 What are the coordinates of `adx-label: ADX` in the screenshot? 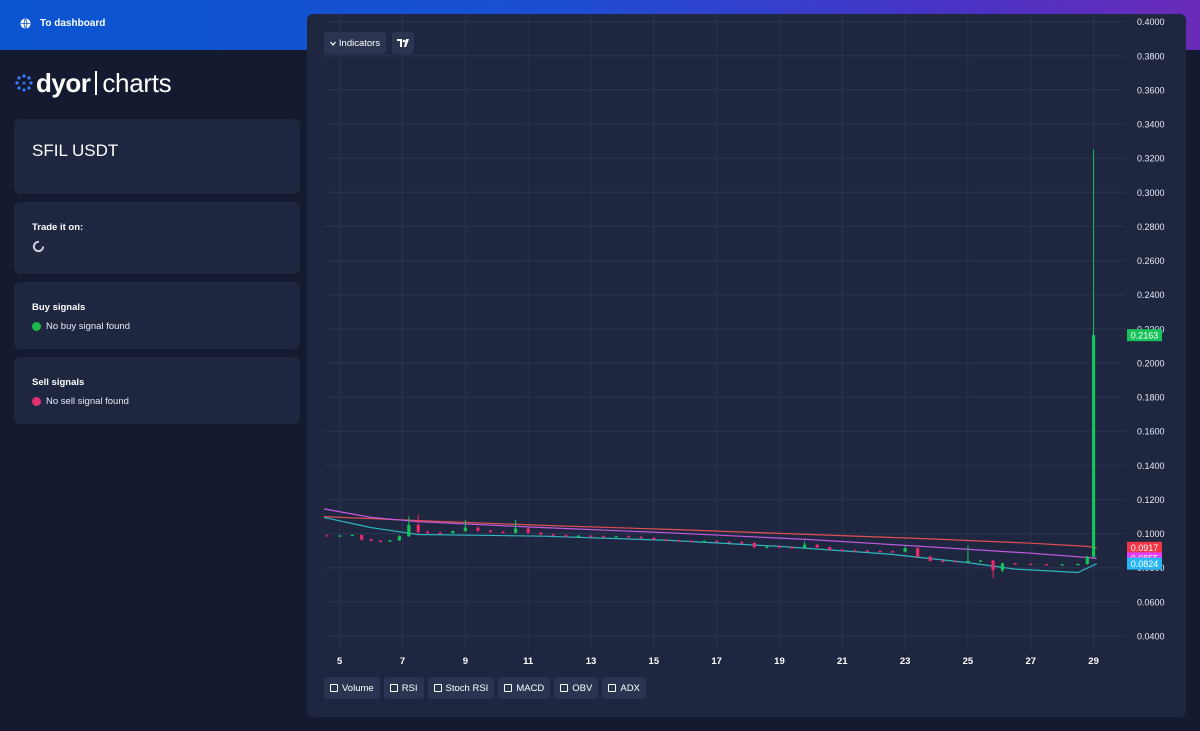 It's located at (630, 688).